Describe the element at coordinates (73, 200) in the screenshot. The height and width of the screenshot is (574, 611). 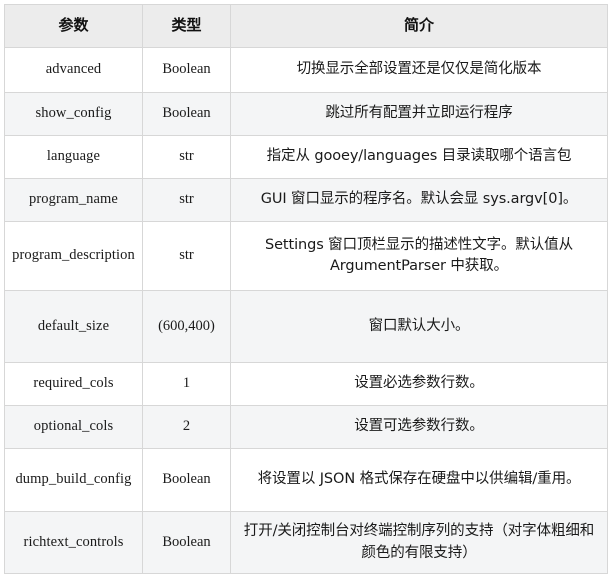
I see `cell-param: program_name` at that location.